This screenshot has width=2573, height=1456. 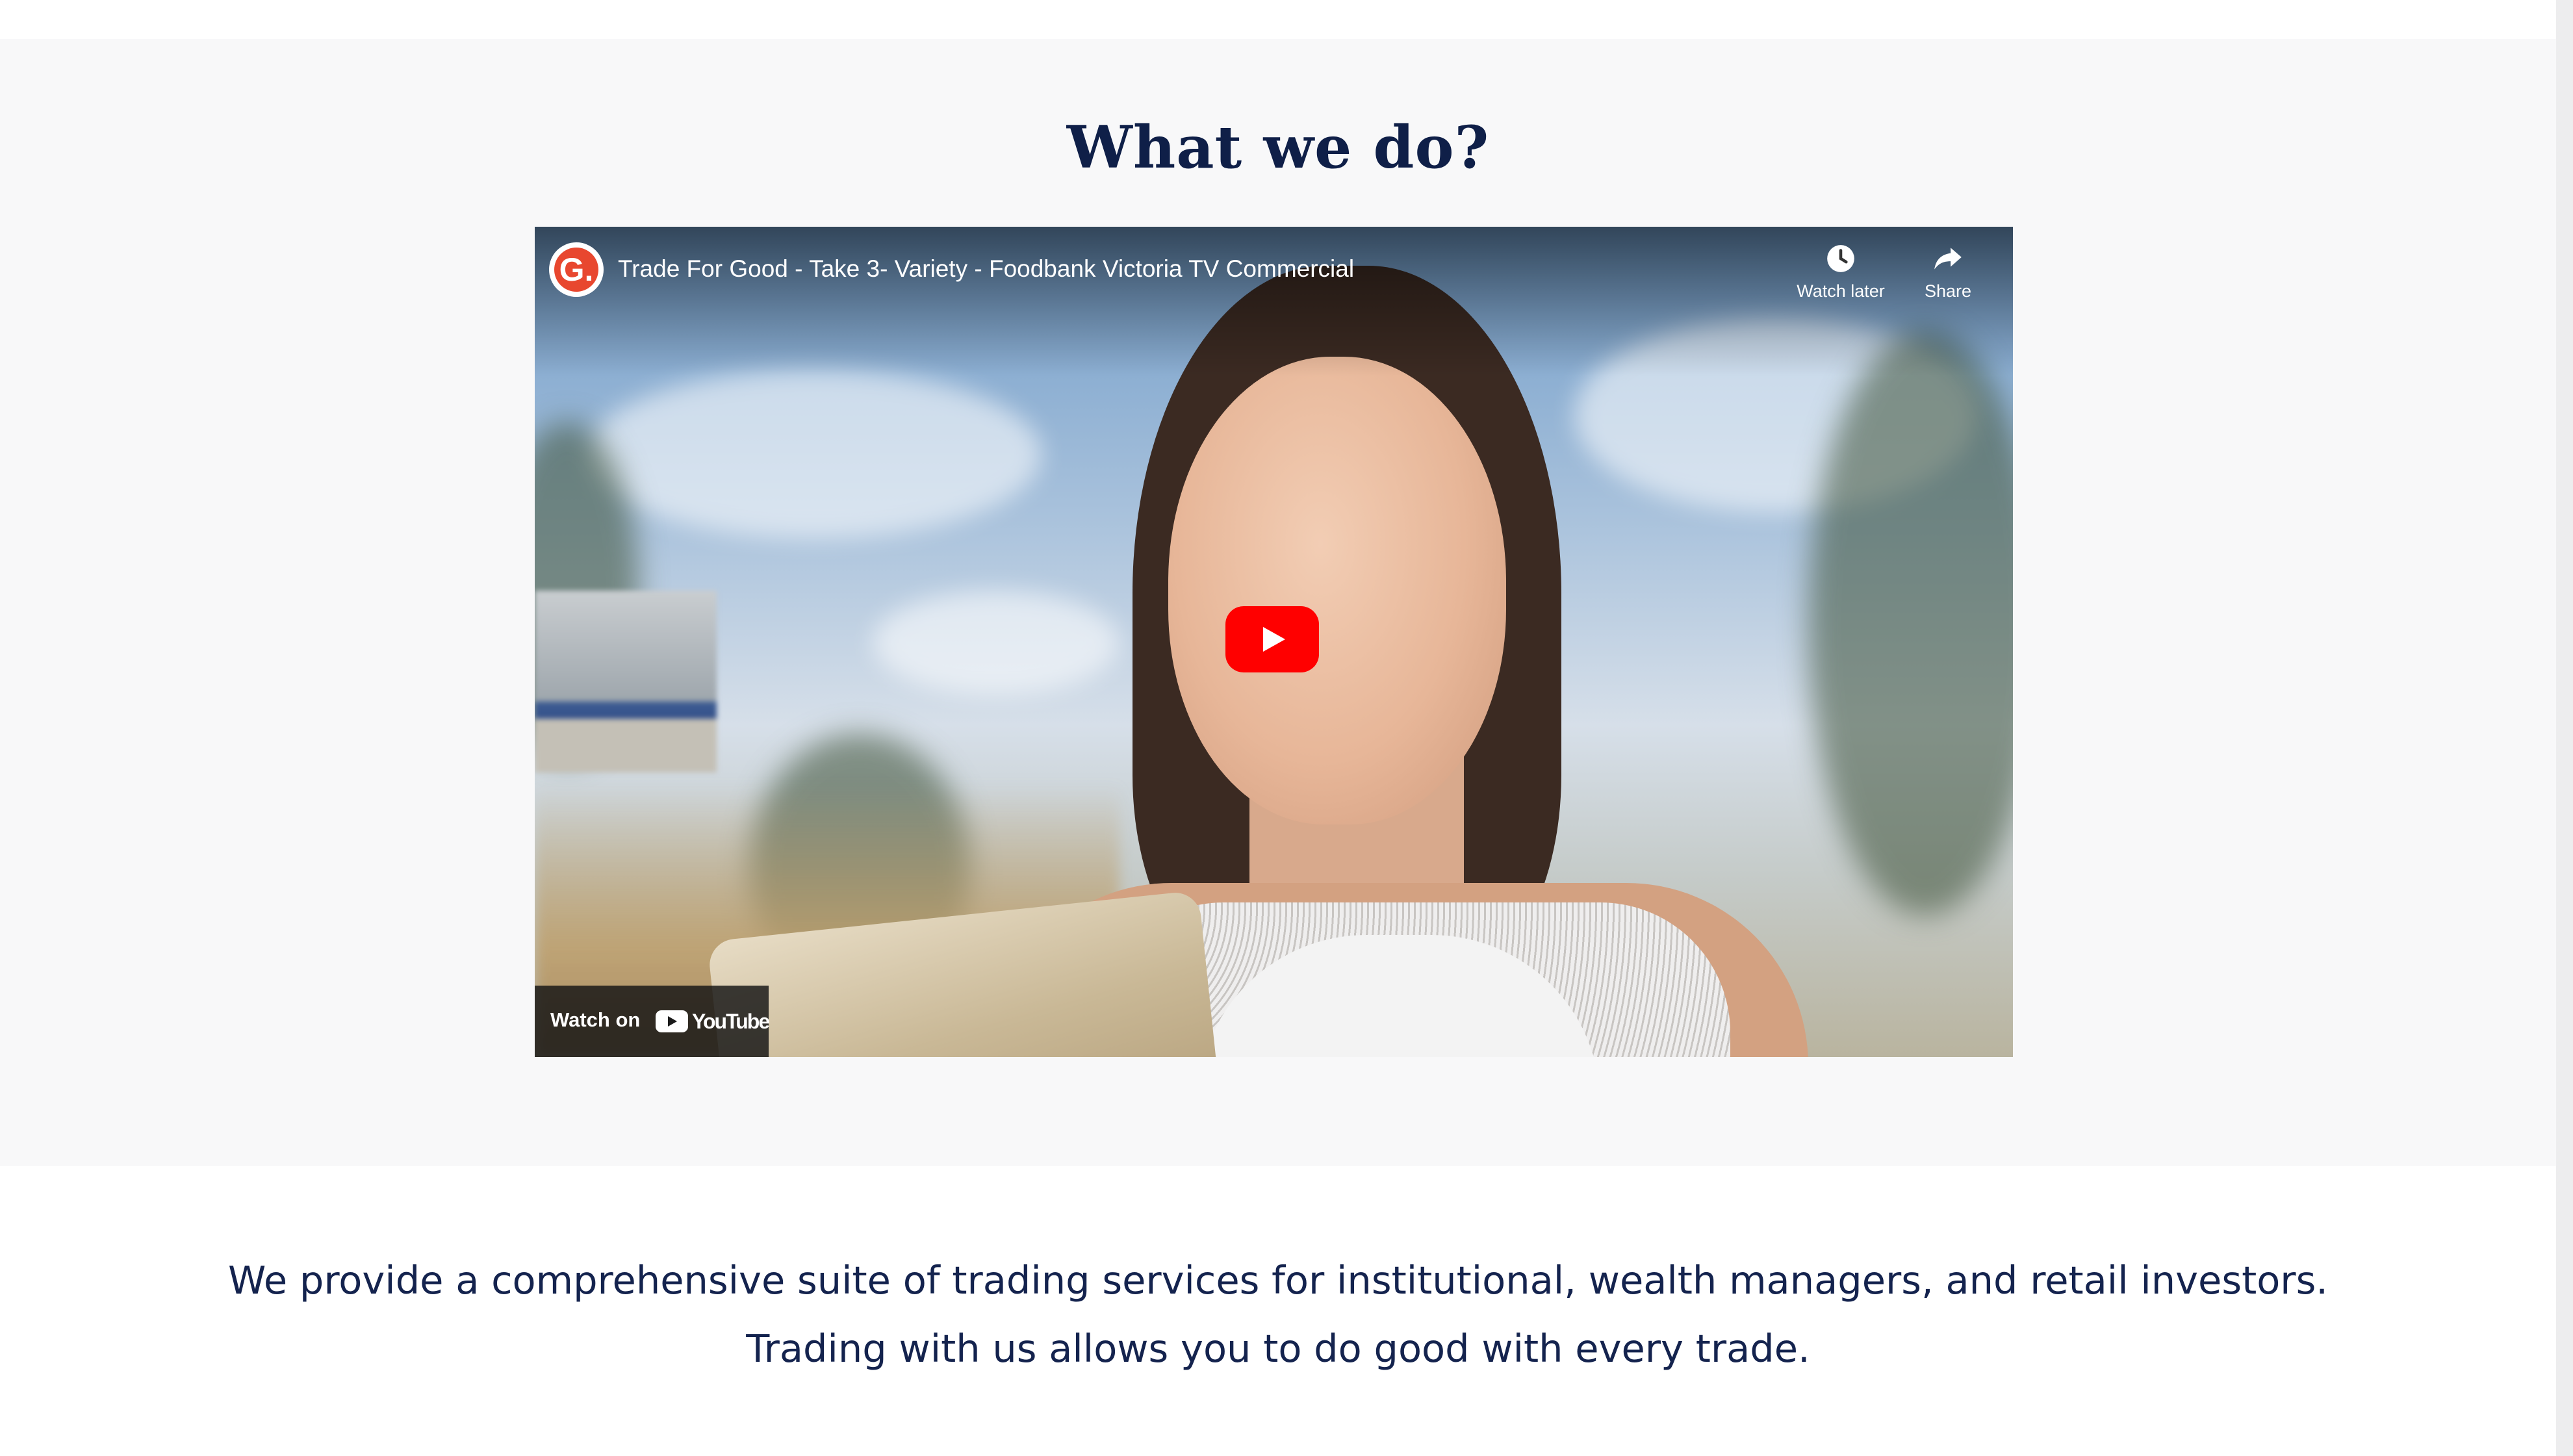 I want to click on clock-icon, so click(x=1840, y=259).